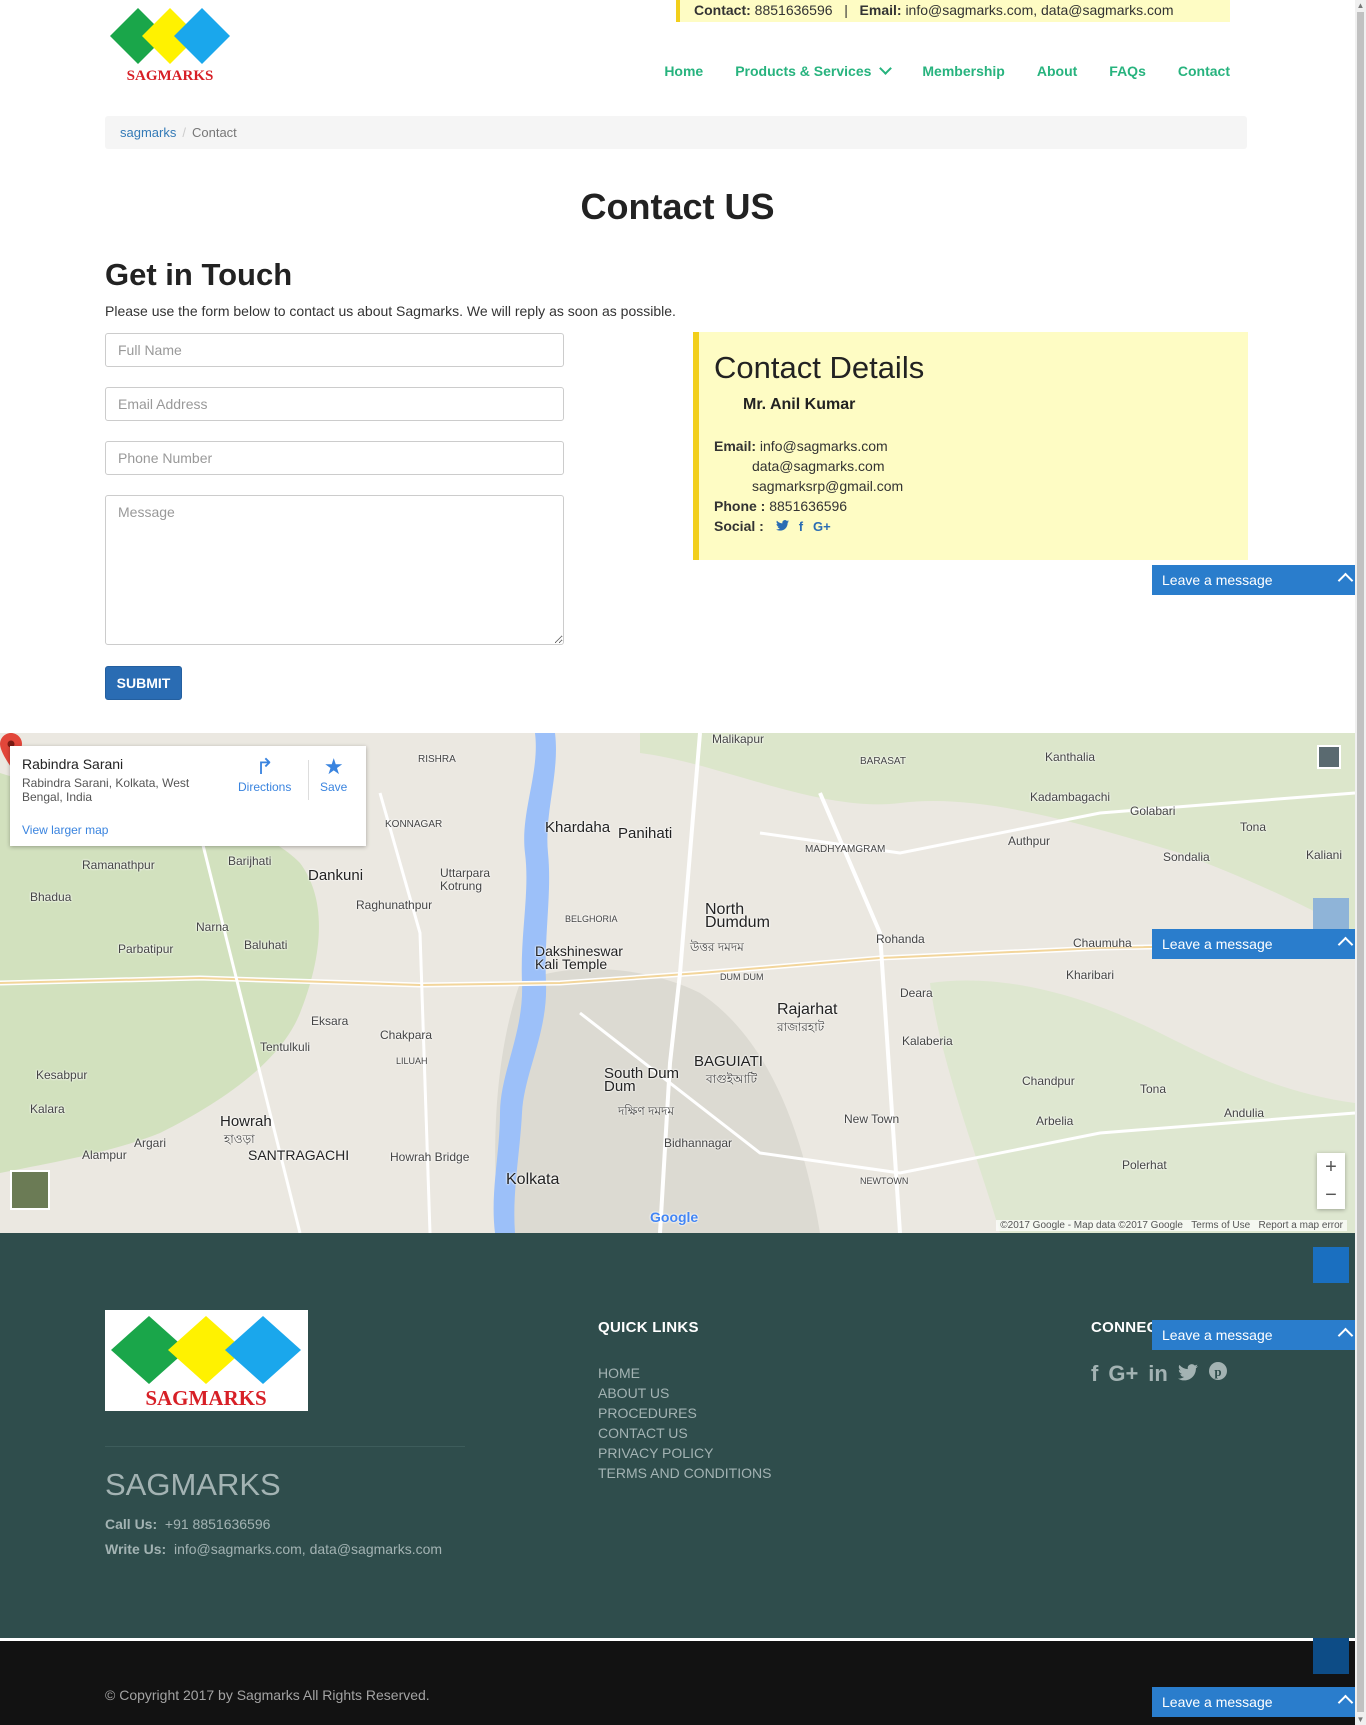  What do you see at coordinates (465, 879) in the screenshot?
I see `map-label-uttarpara: Uttarpara Kotrung` at bounding box center [465, 879].